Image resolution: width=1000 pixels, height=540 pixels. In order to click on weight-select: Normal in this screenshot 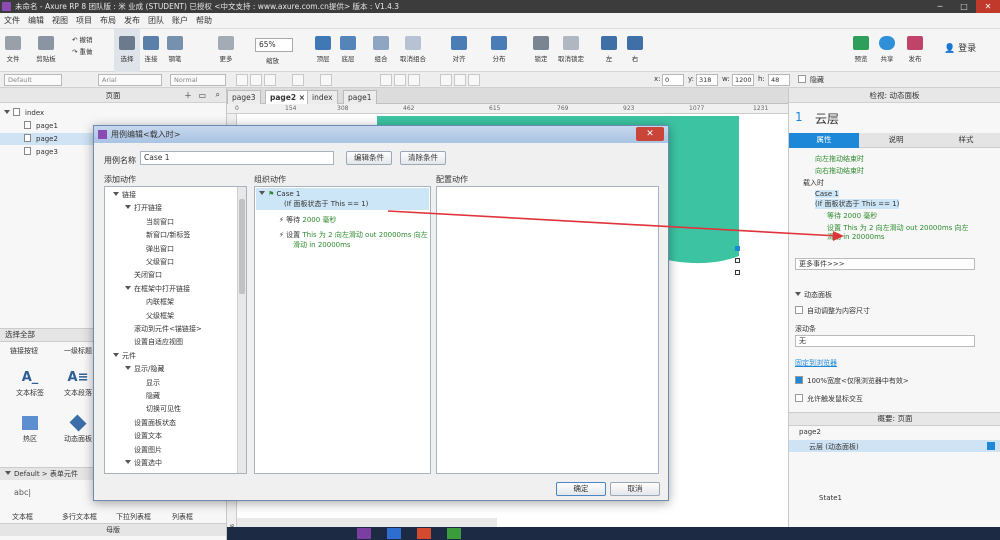, I will do `click(198, 80)`.